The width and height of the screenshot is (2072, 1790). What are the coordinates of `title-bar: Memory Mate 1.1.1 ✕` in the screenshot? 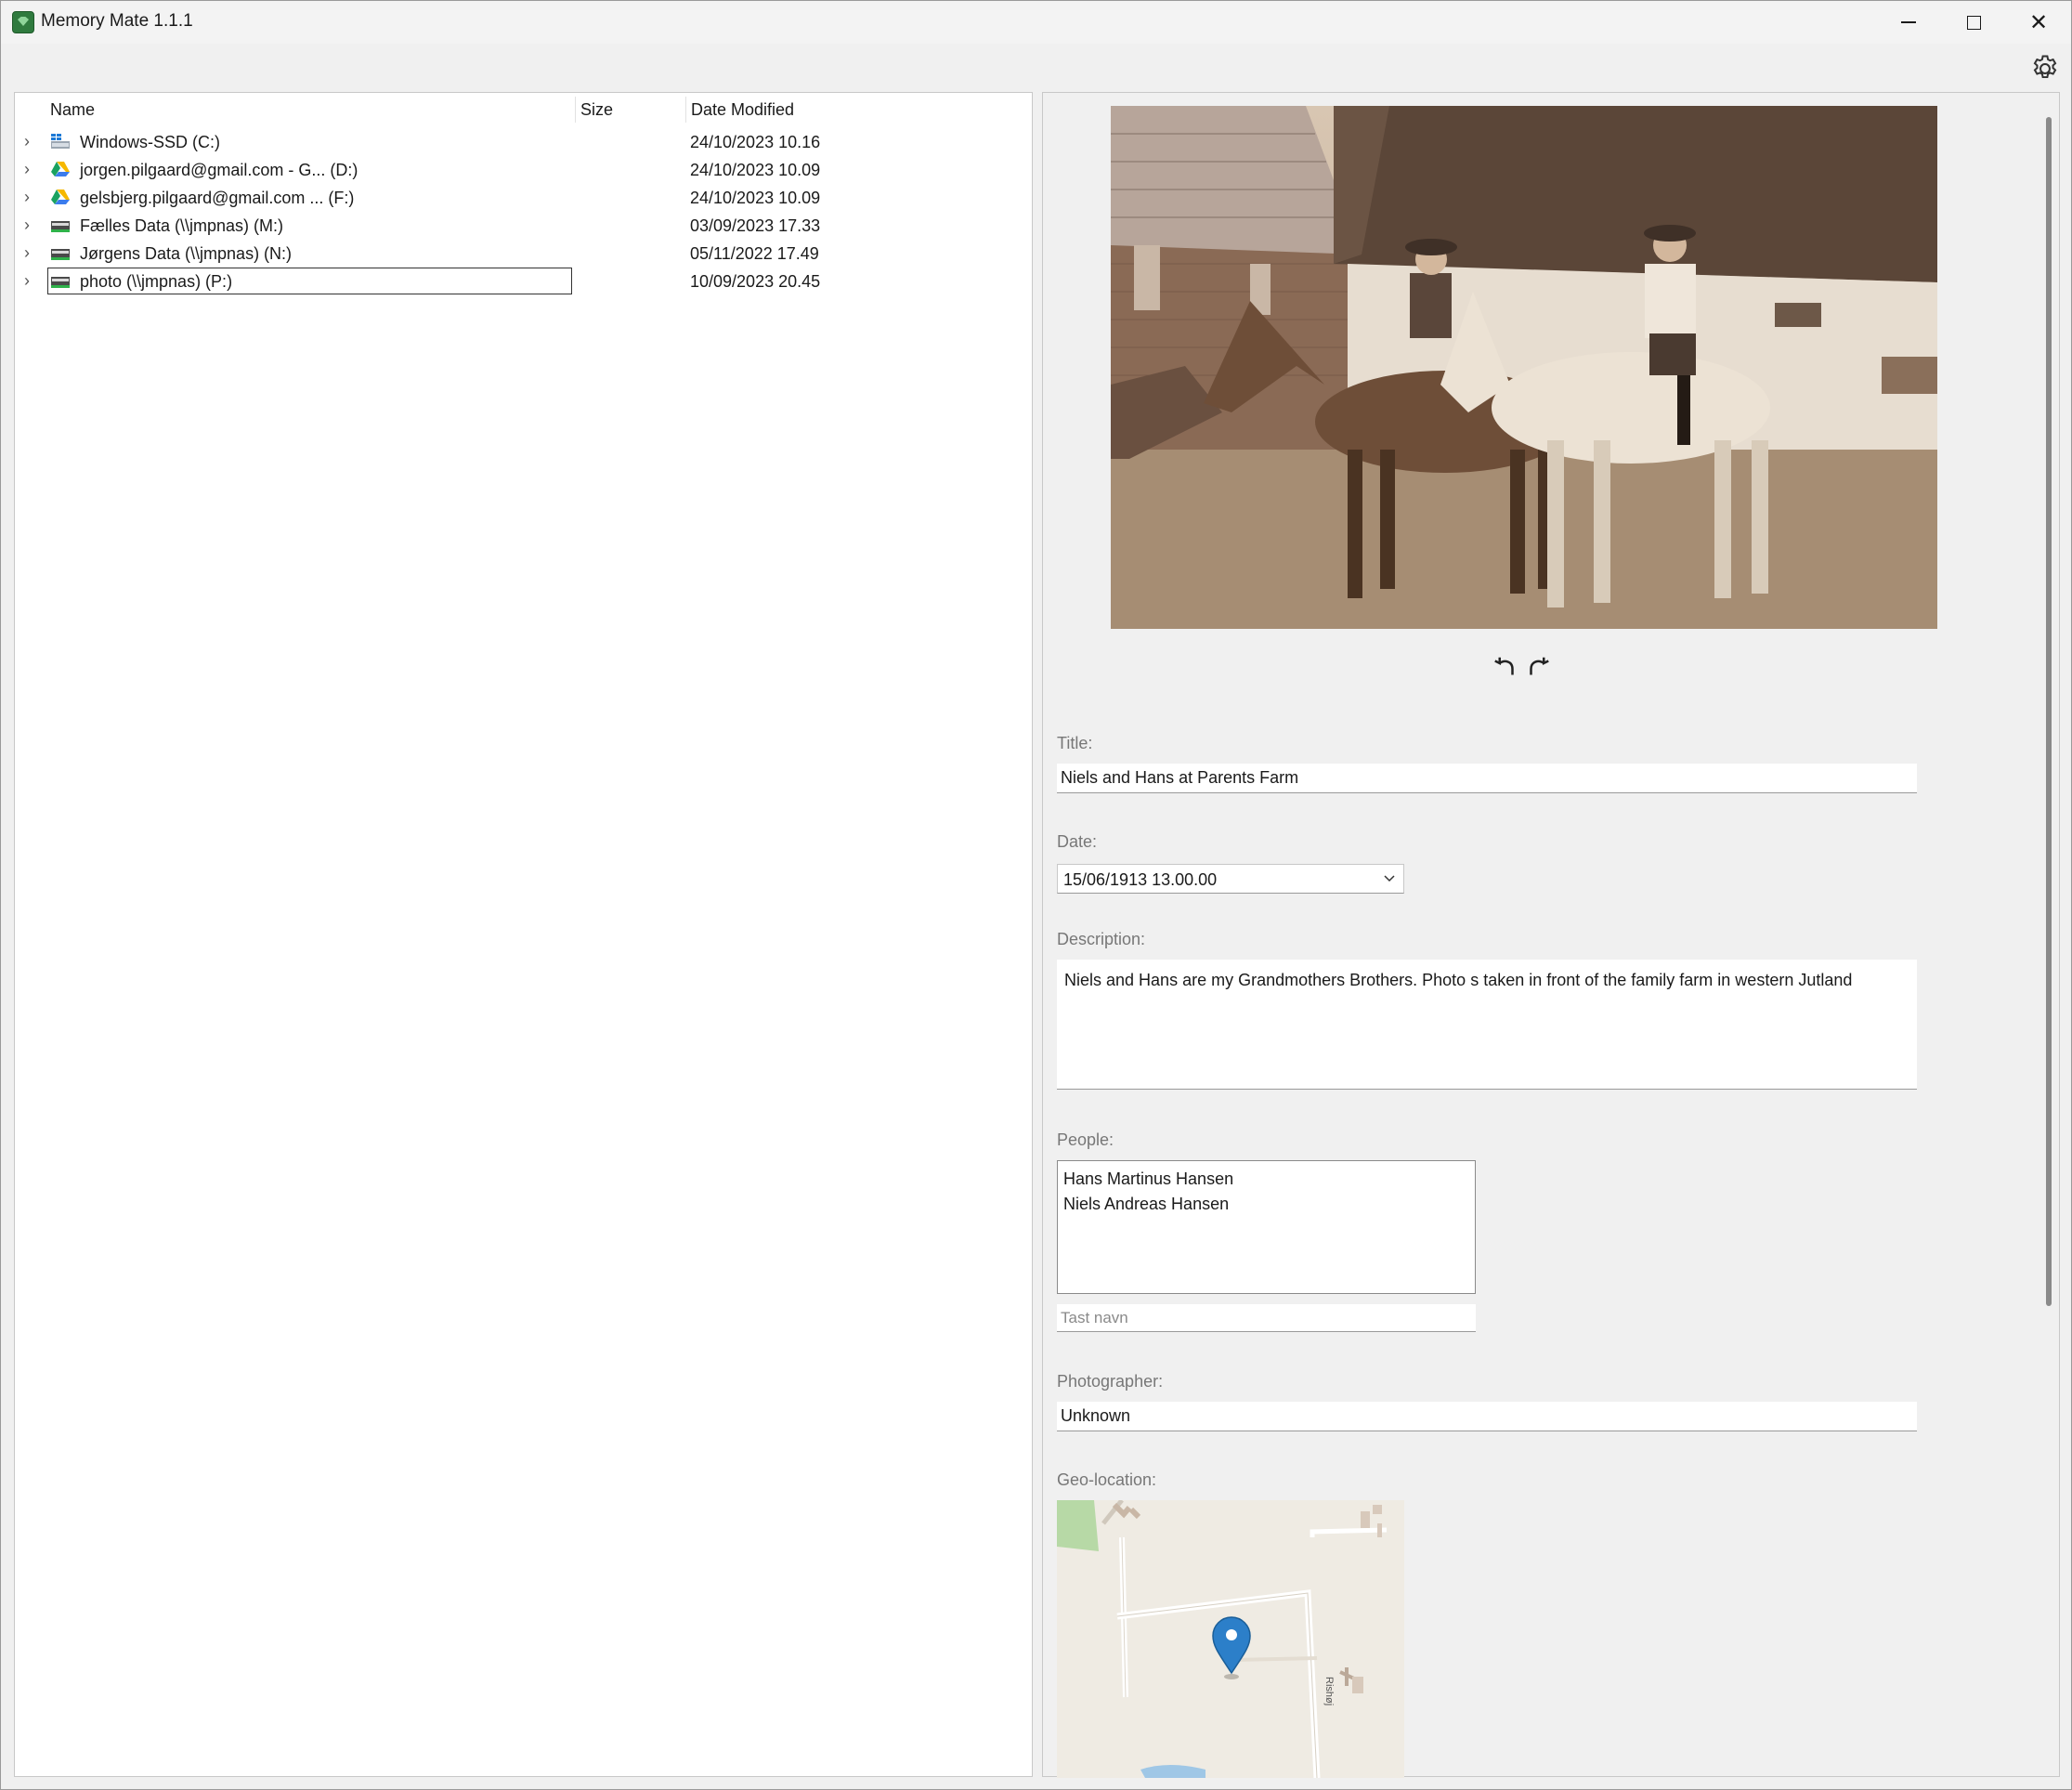 It's located at (1036, 22).